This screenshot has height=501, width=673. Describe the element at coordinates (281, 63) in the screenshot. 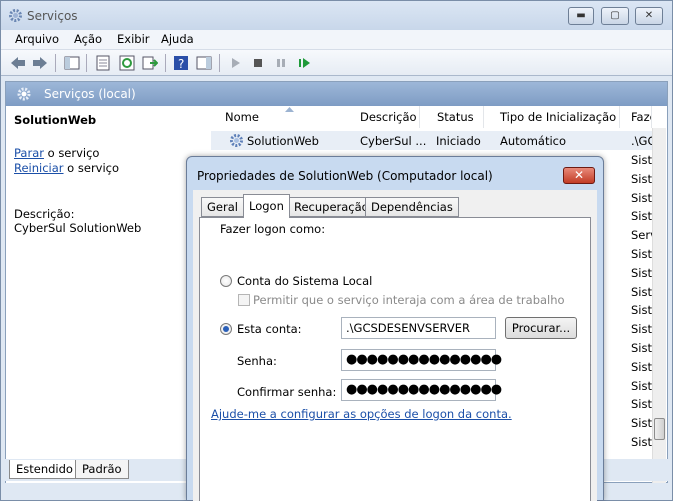

I see `pause-service-icon` at that location.